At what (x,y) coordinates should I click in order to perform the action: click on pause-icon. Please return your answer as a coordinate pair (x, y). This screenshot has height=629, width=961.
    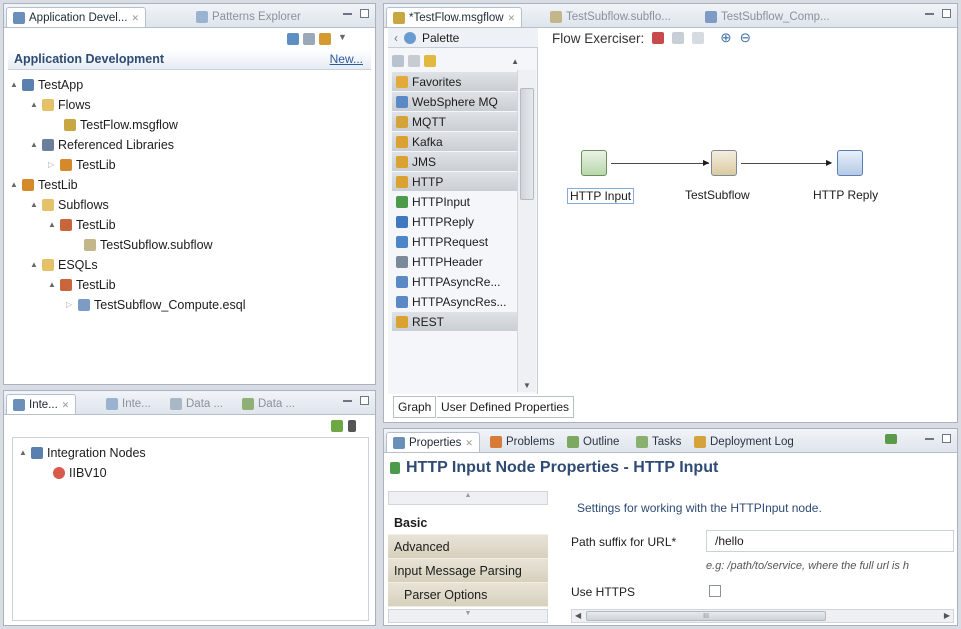
    Looking at the image, I should click on (352, 426).